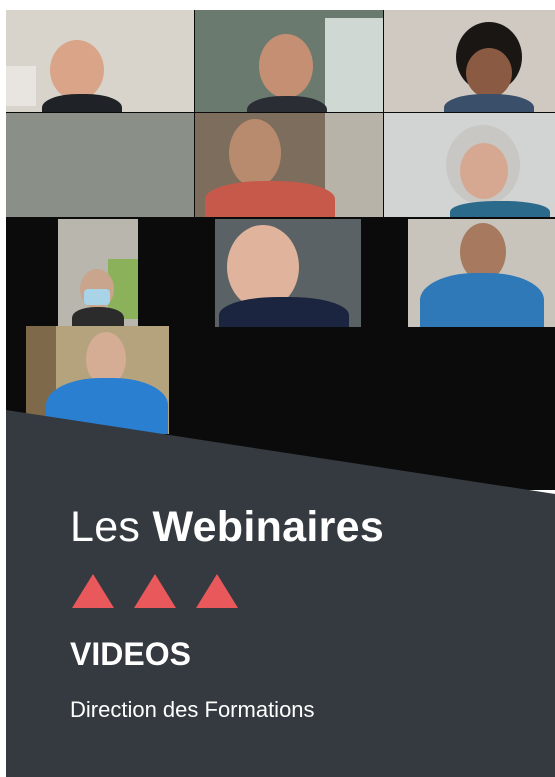 The width and height of the screenshot is (555, 777). What do you see at coordinates (130, 654) in the screenshot?
I see `section-label: VIDEOS` at bounding box center [130, 654].